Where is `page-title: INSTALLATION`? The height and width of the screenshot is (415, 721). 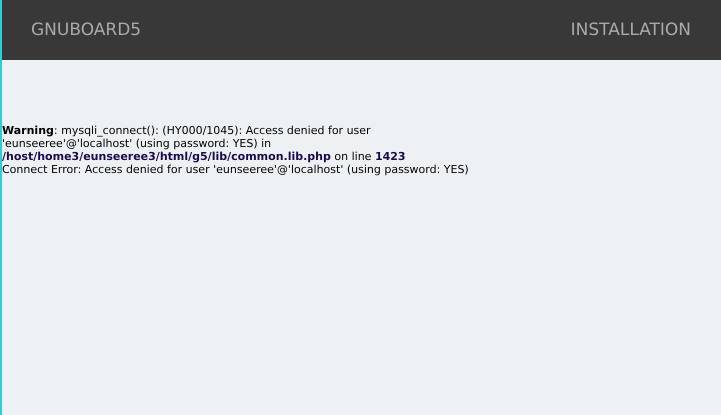 page-title: INSTALLATION is located at coordinates (630, 30).